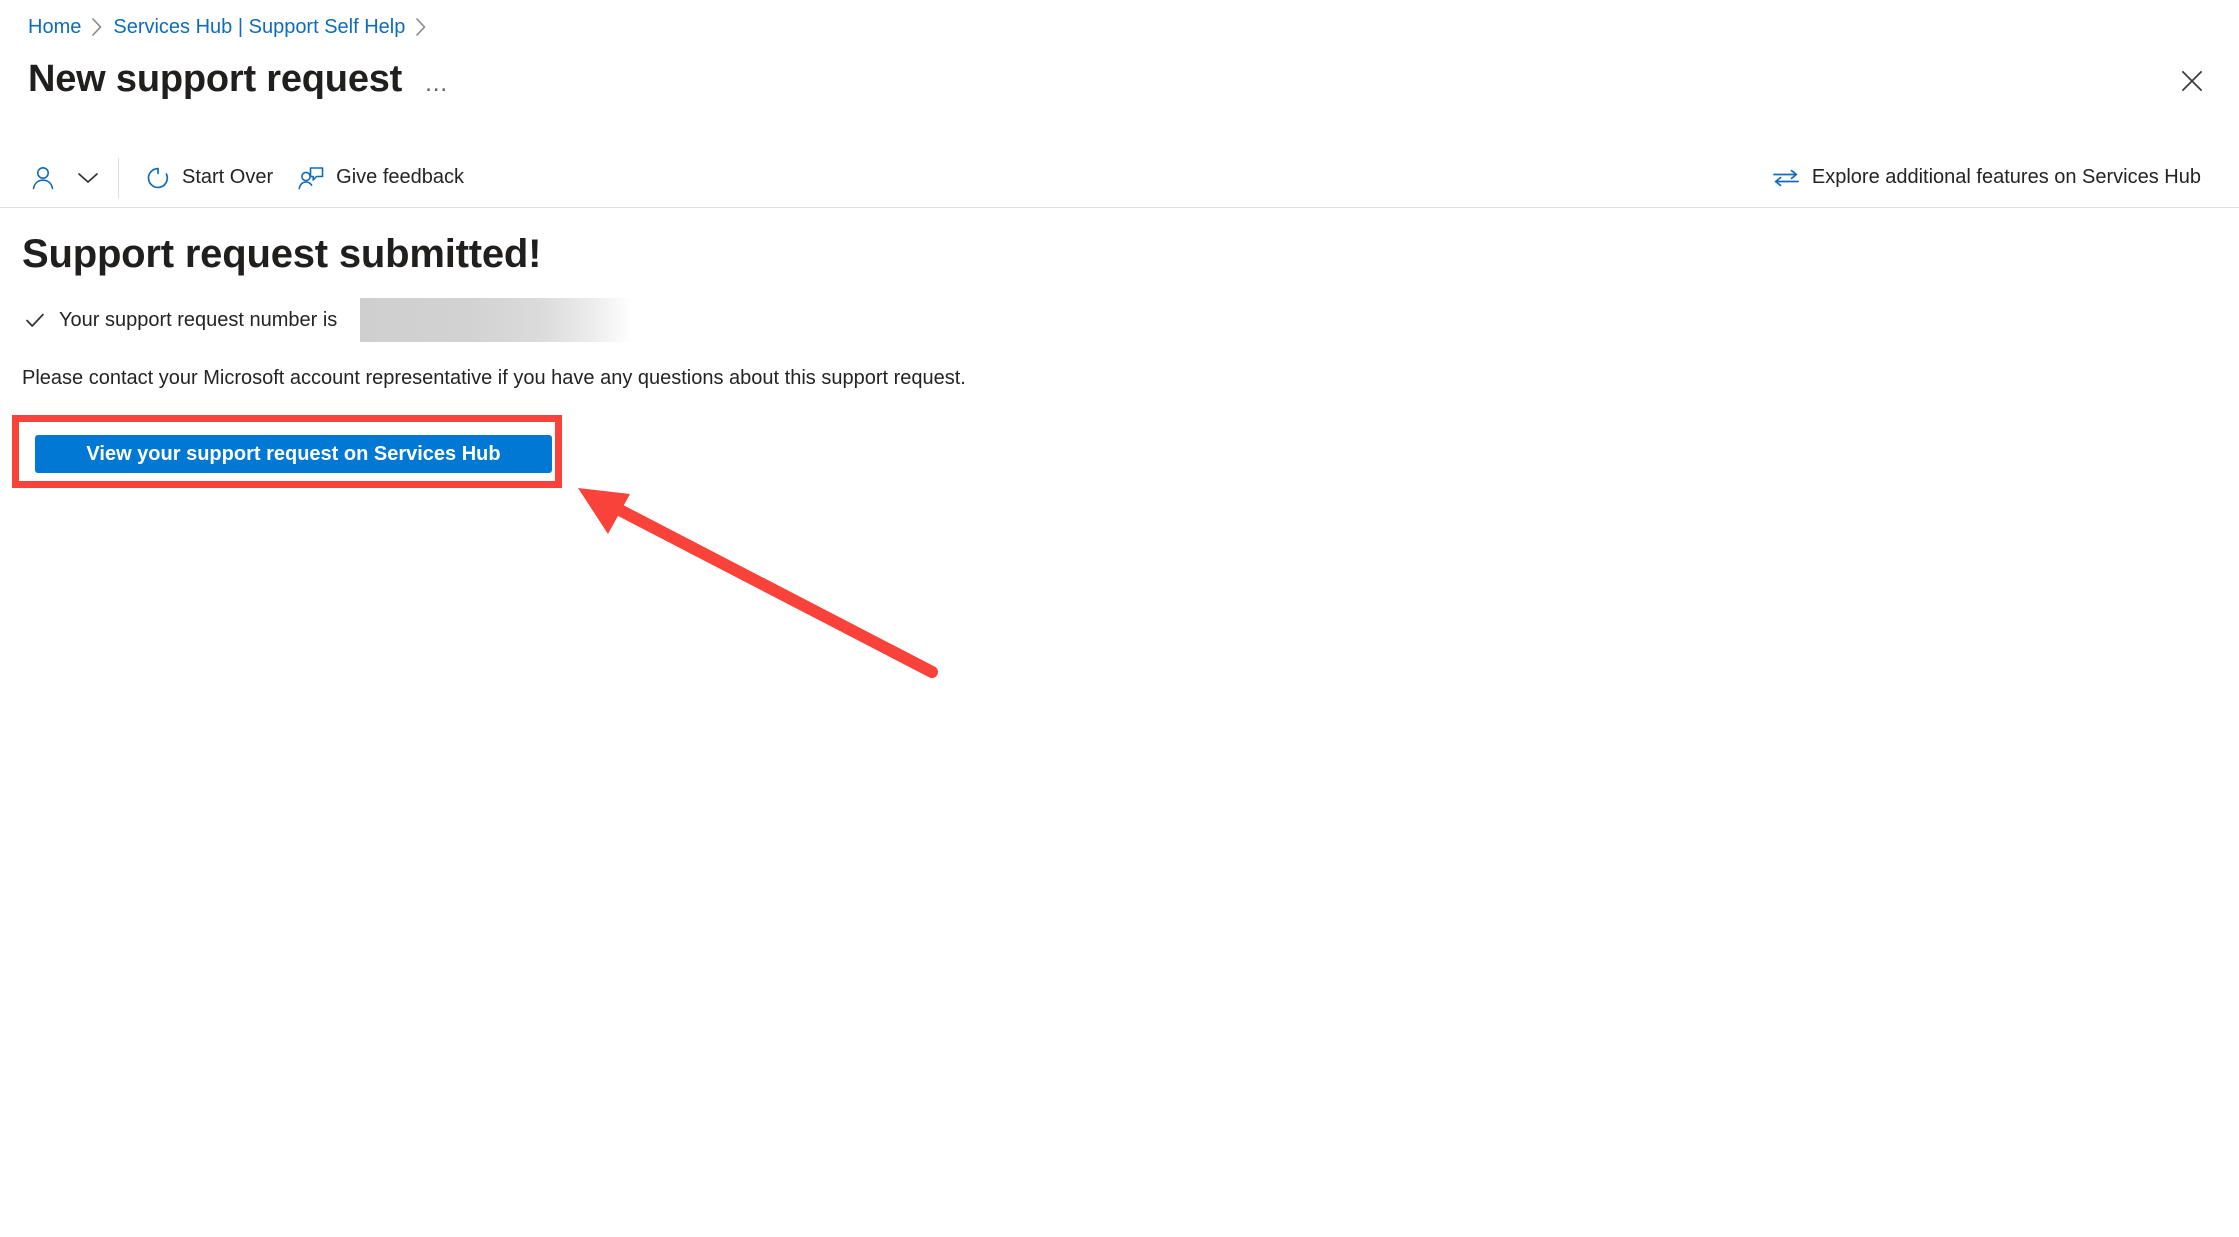 The image size is (2239, 1237). Describe the element at coordinates (73, 178) in the screenshot. I see `persona-menu-button` at that location.